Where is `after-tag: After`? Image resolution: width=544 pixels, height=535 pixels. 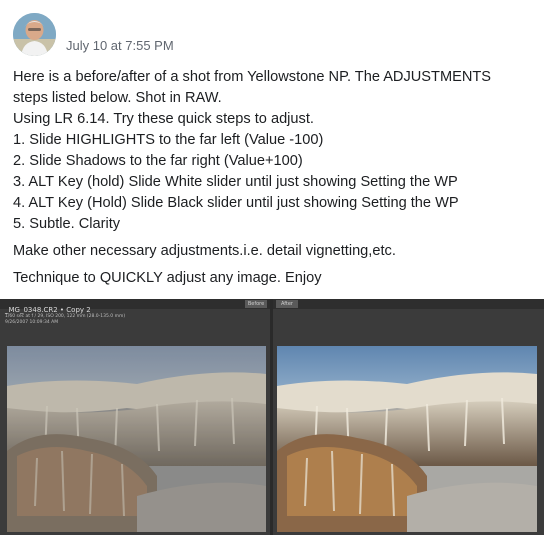
after-tag: After is located at coordinates (287, 304).